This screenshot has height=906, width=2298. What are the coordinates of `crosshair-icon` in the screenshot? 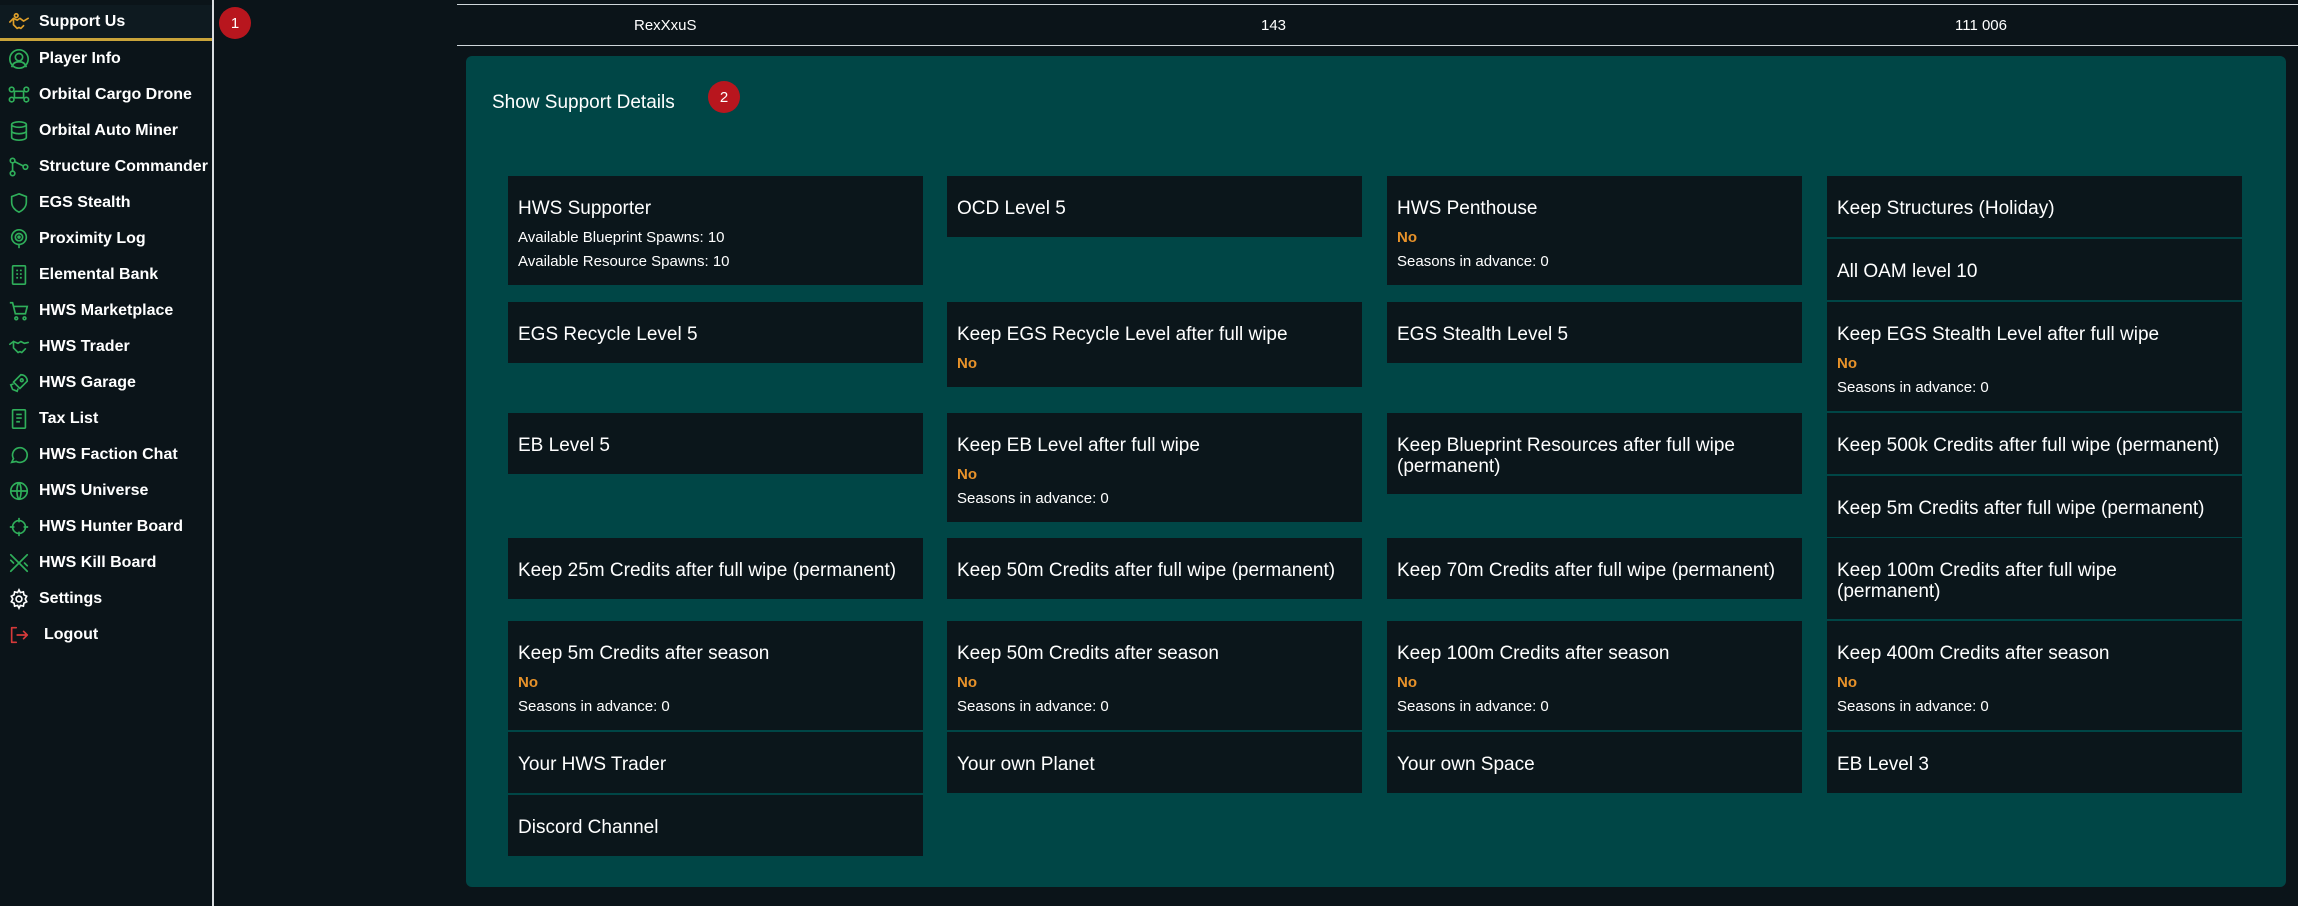 It's located at (19, 527).